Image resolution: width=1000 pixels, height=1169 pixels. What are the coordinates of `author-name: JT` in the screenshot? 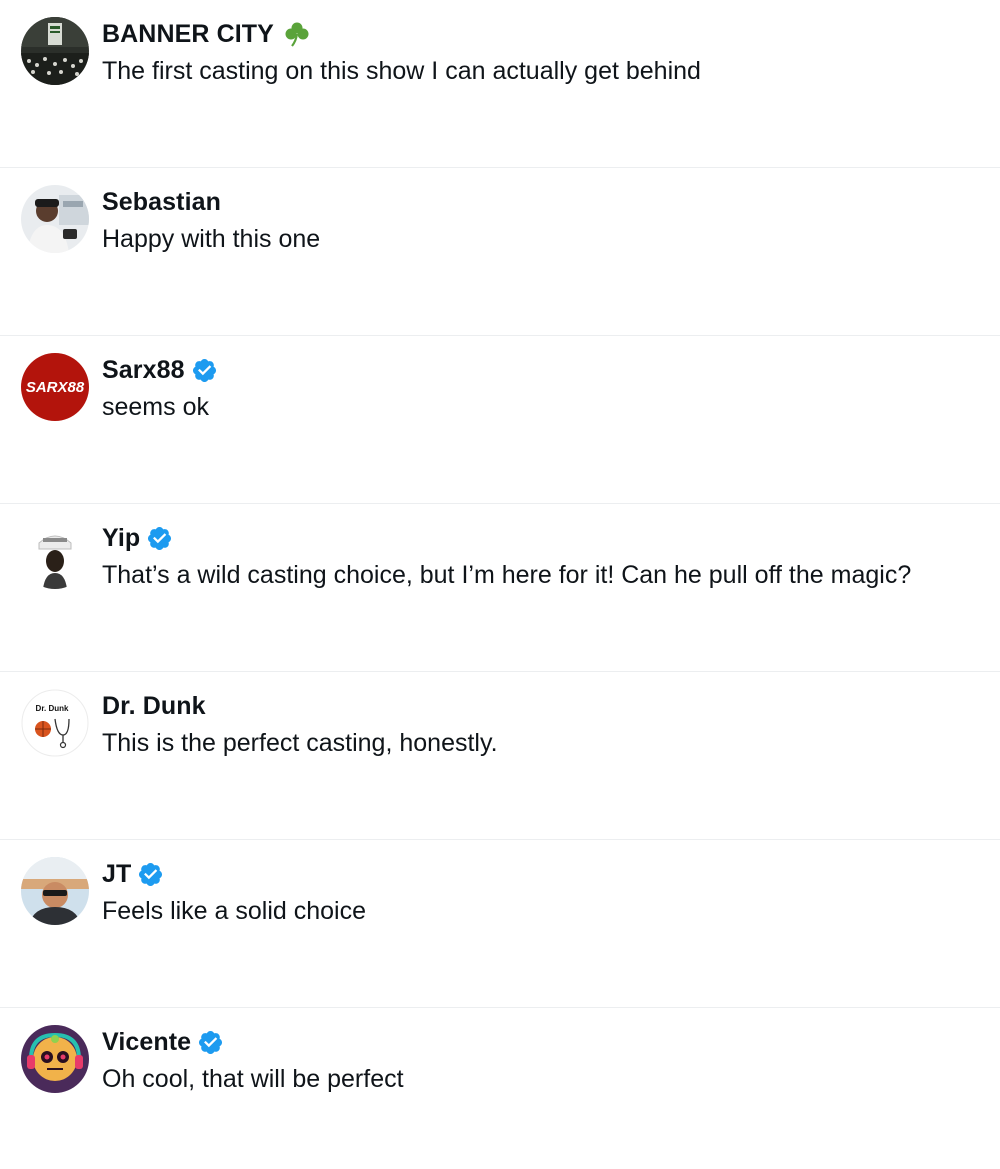 It's located at (116, 874).